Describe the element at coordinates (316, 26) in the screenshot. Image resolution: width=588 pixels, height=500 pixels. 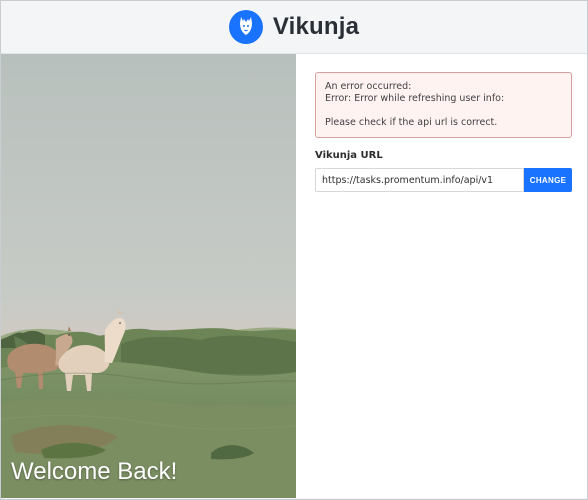
I see `app-title: Vikunja` at that location.